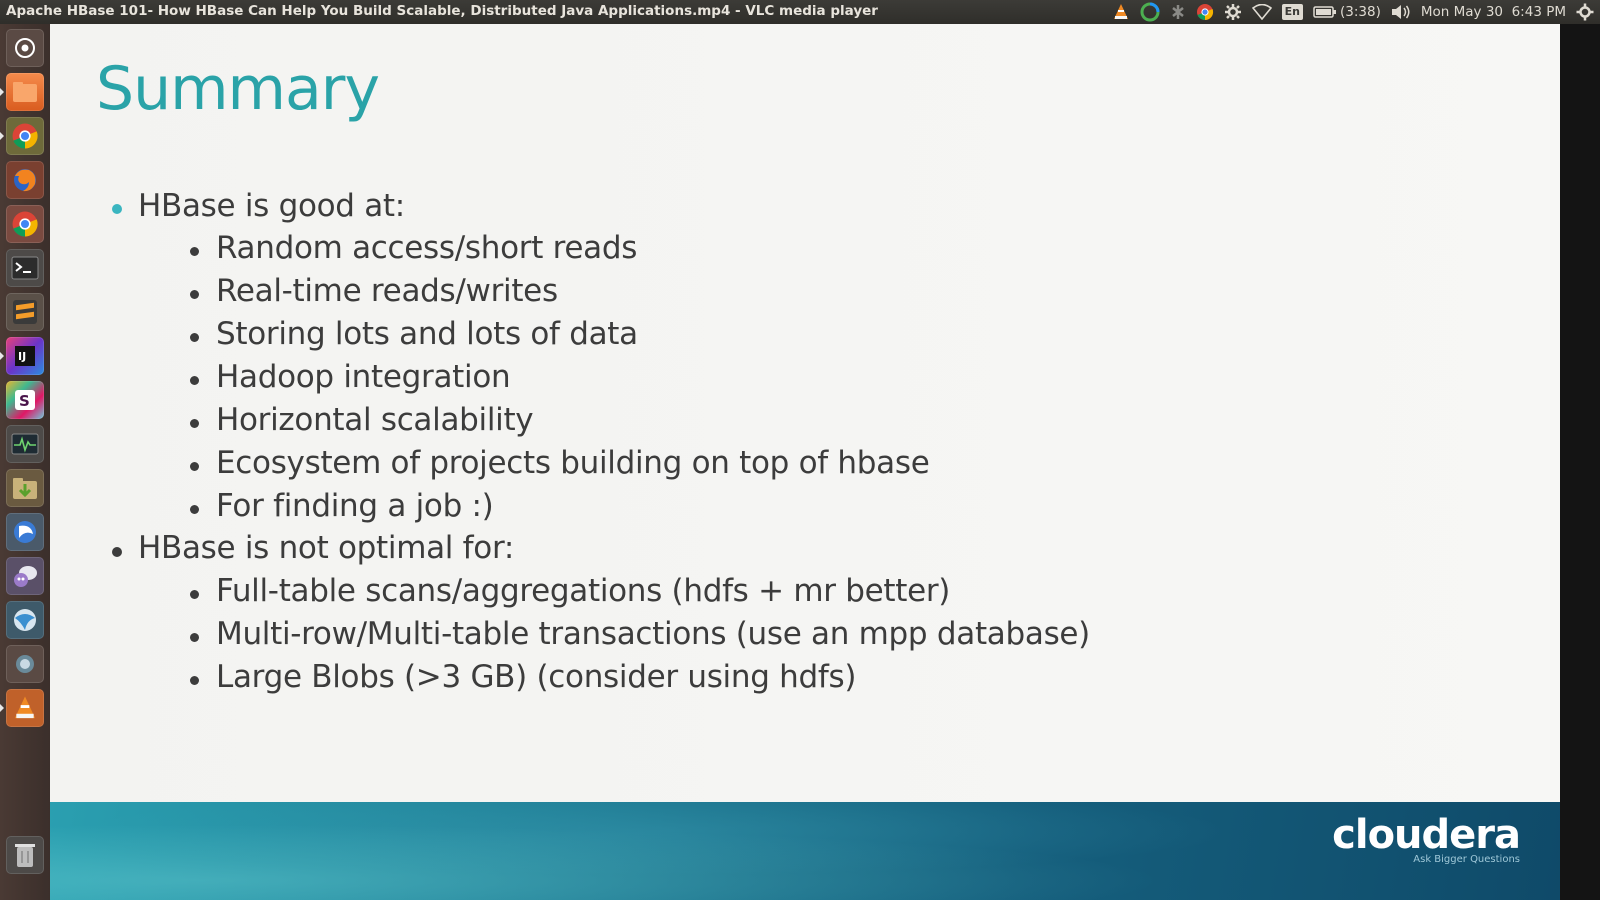 The width and height of the screenshot is (1600, 900). I want to click on sync-icon, so click(1150, 12).